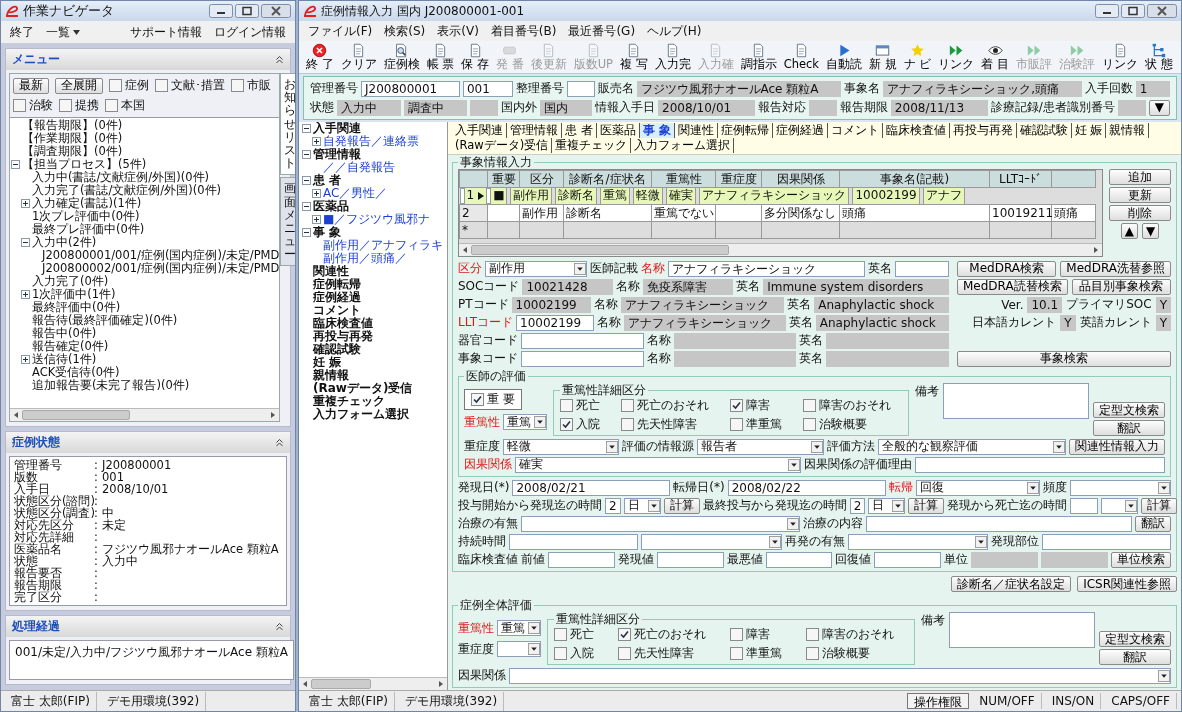 Image resolution: width=1182 pixels, height=712 pixels. I want to click on text-field: 10002199, so click(555, 322).